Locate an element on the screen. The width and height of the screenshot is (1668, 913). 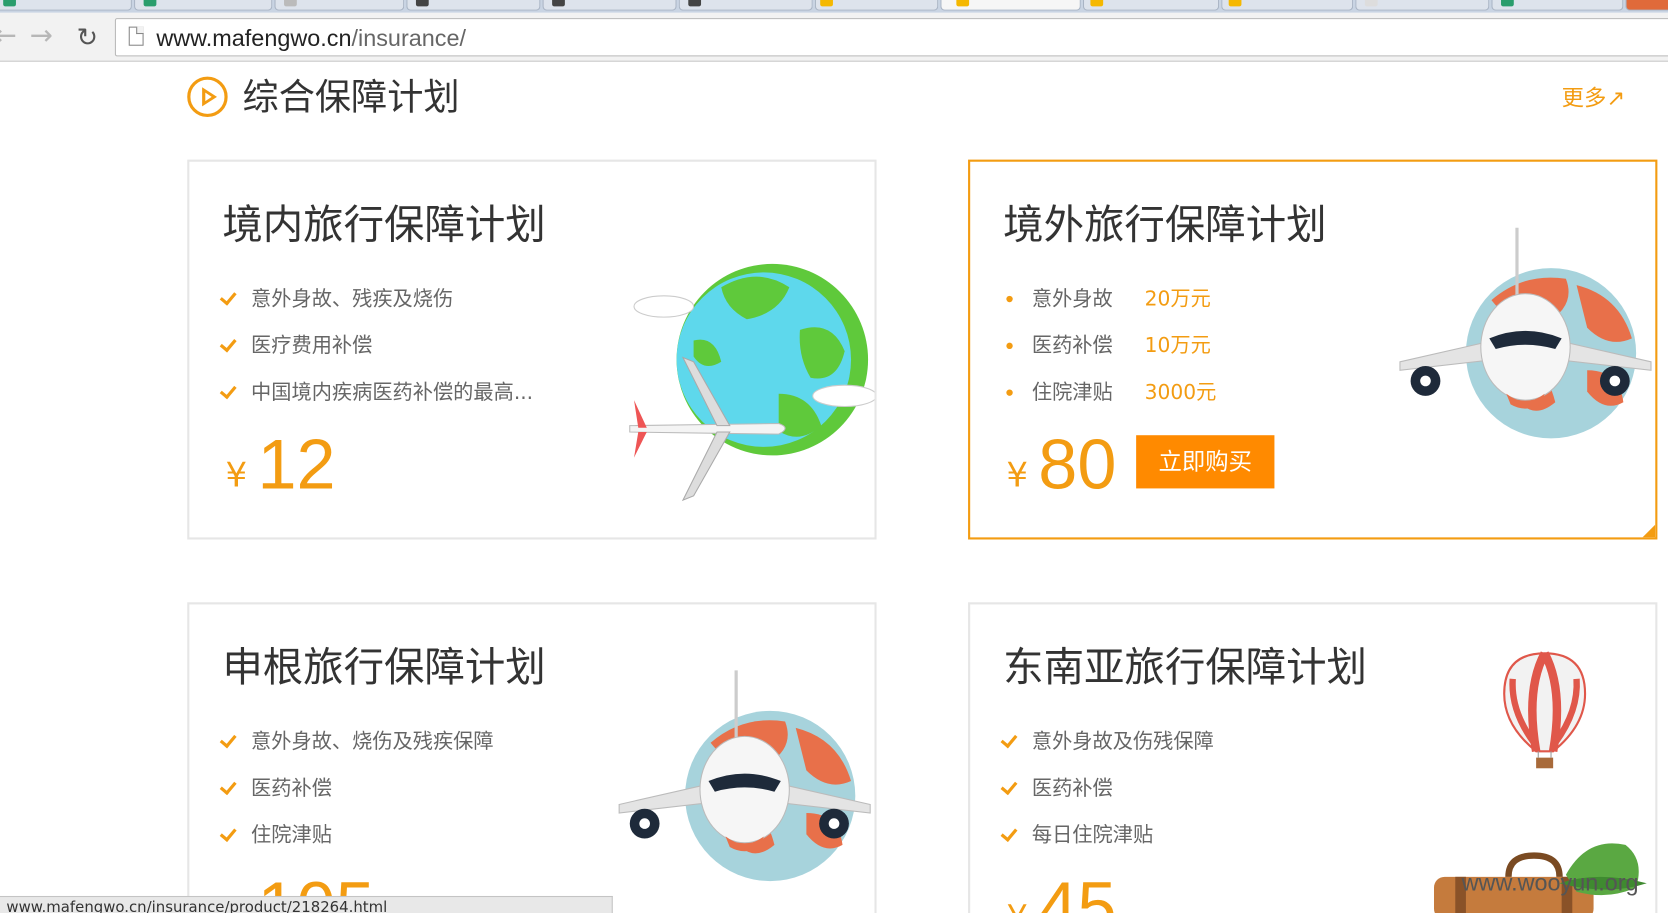
feature-item: 意外身故、残疾及烧伤 is located at coordinates (377, 304).